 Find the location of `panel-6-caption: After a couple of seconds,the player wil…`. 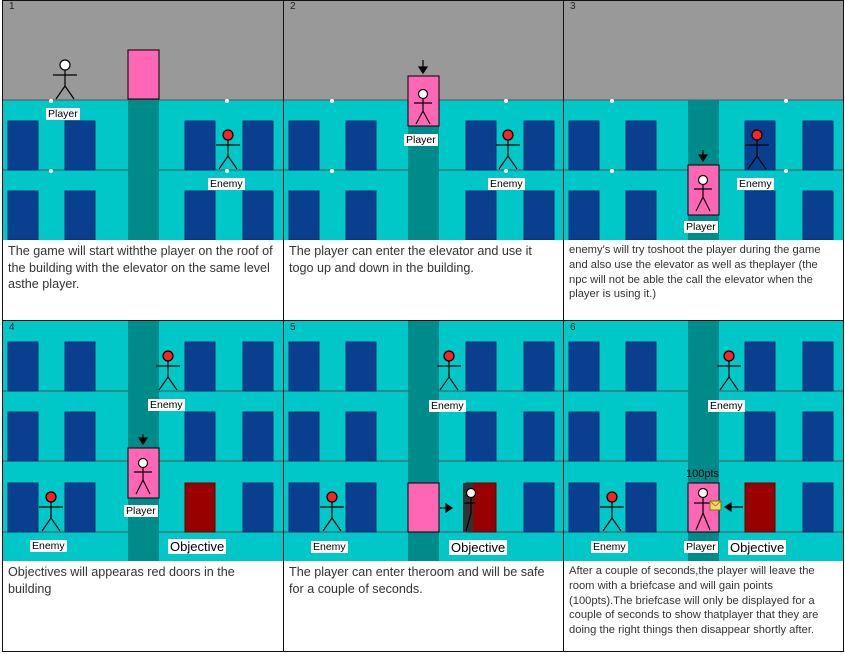

panel-6-caption: After a couple of seconds,the player wil… is located at coordinates (703, 606).